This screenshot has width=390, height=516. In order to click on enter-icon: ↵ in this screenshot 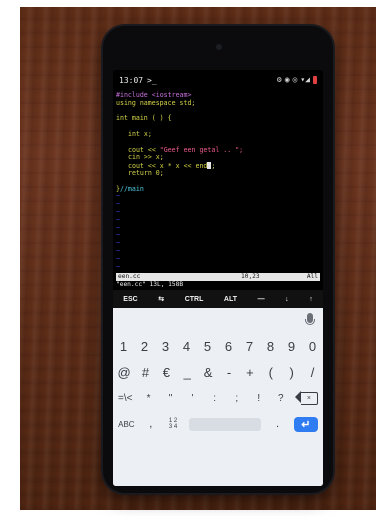, I will do `click(305, 424)`.